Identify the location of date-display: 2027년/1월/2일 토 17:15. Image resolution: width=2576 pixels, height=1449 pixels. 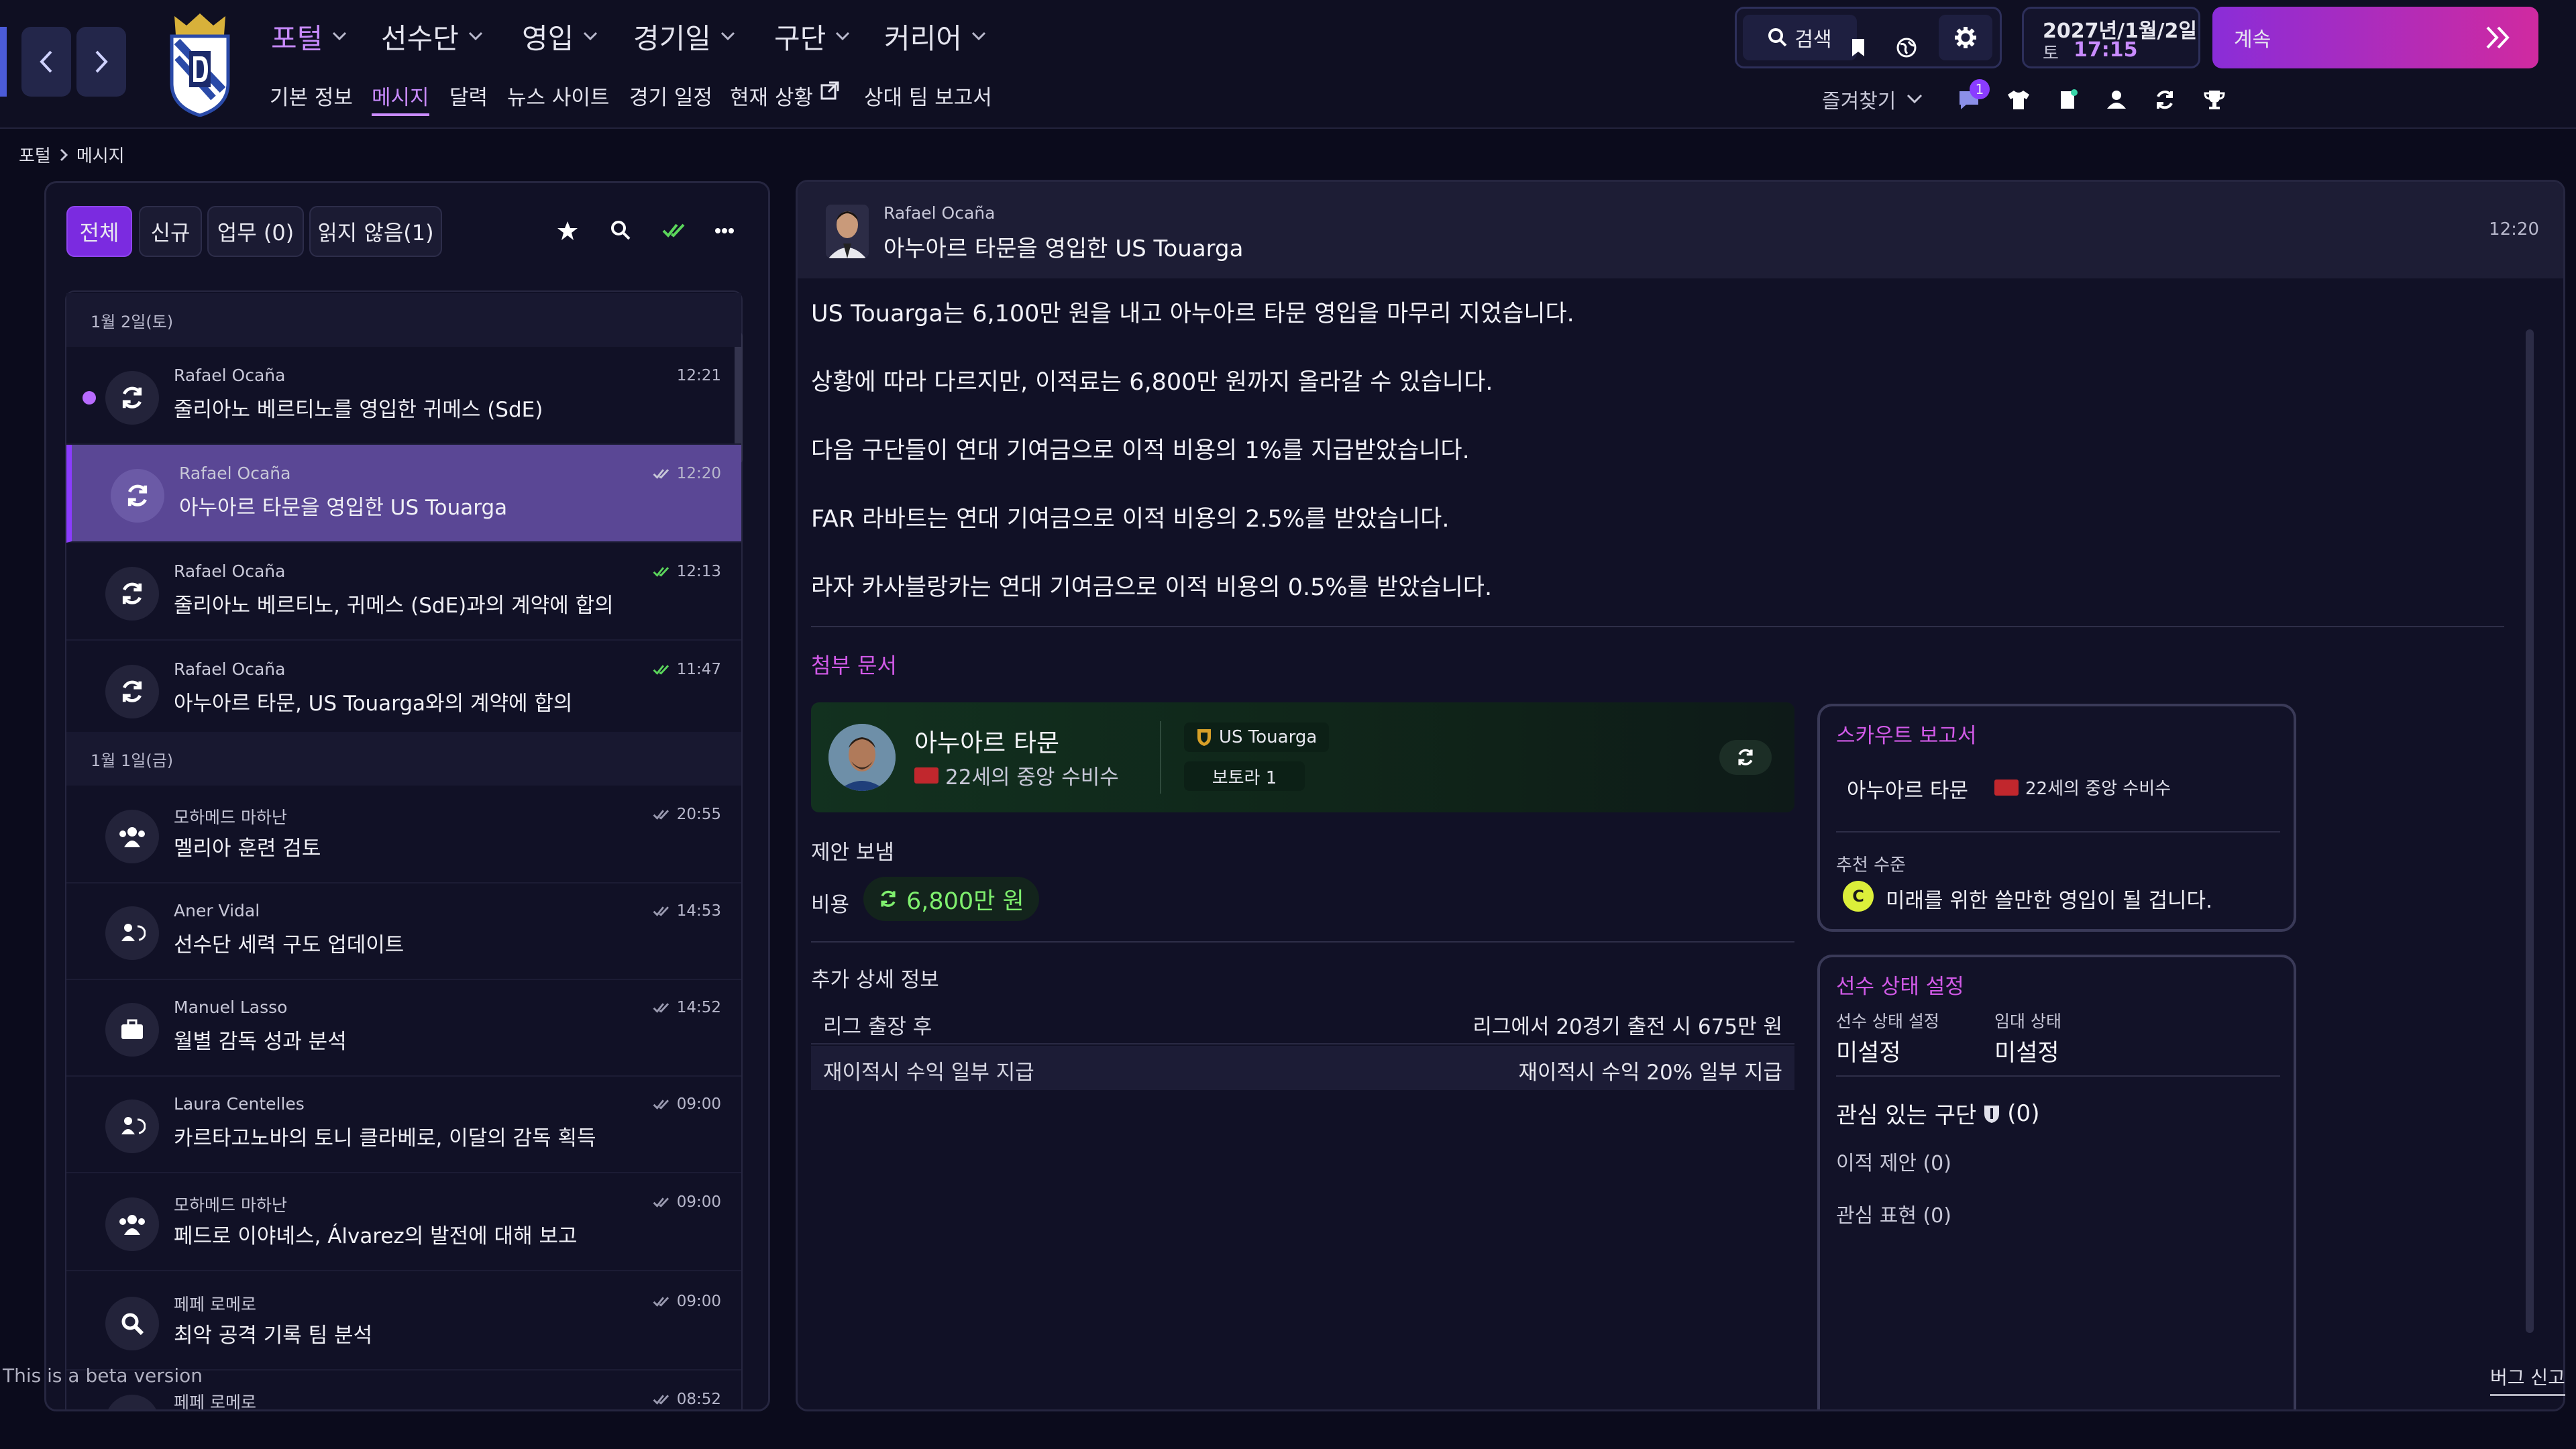
(2111, 37).